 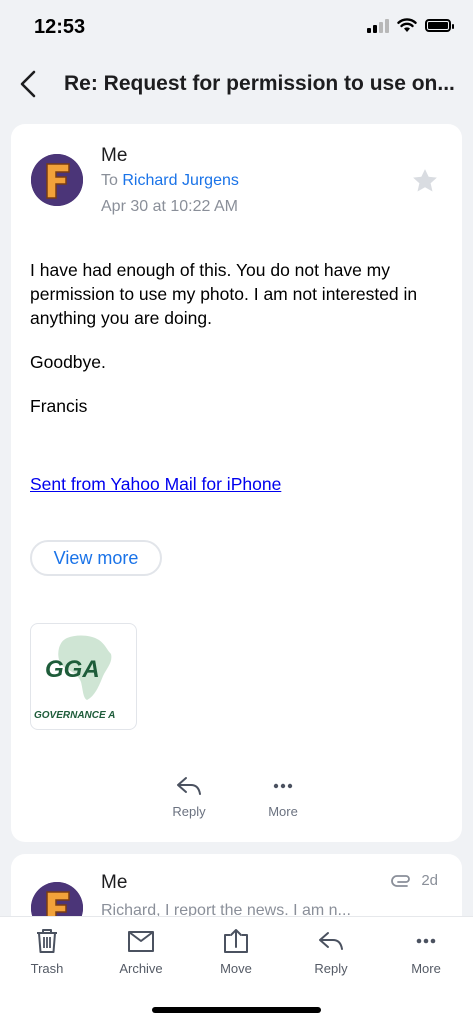 What do you see at coordinates (169, 206) in the screenshot?
I see `message-date: Apr 30 at 10:22 AM` at bounding box center [169, 206].